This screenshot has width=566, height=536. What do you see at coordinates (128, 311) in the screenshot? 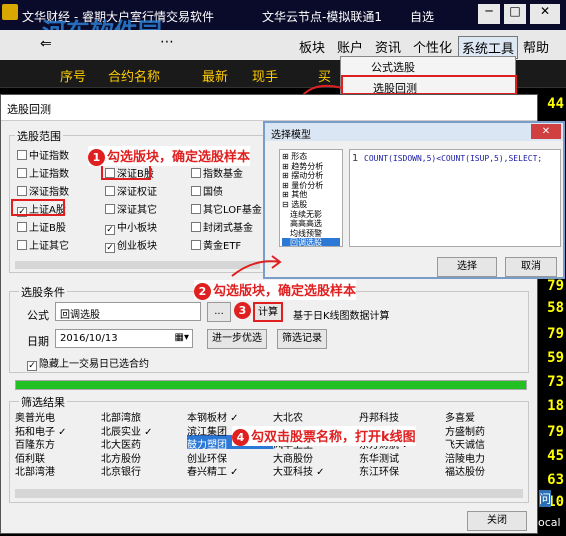
I see `formula-input: 回调选股` at bounding box center [128, 311].